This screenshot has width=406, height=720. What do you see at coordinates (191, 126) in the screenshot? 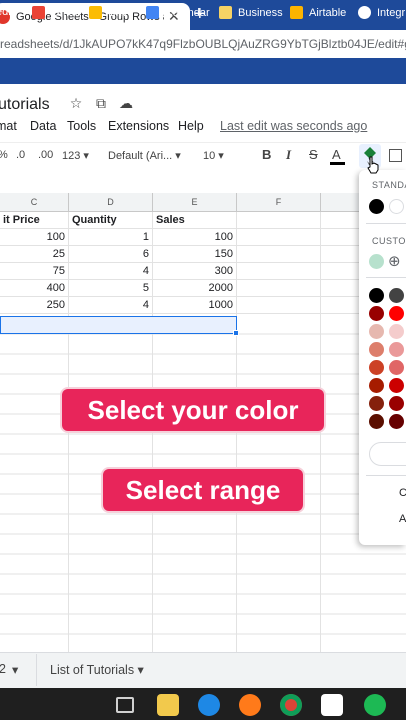
I see `menu-help: Help` at bounding box center [191, 126].